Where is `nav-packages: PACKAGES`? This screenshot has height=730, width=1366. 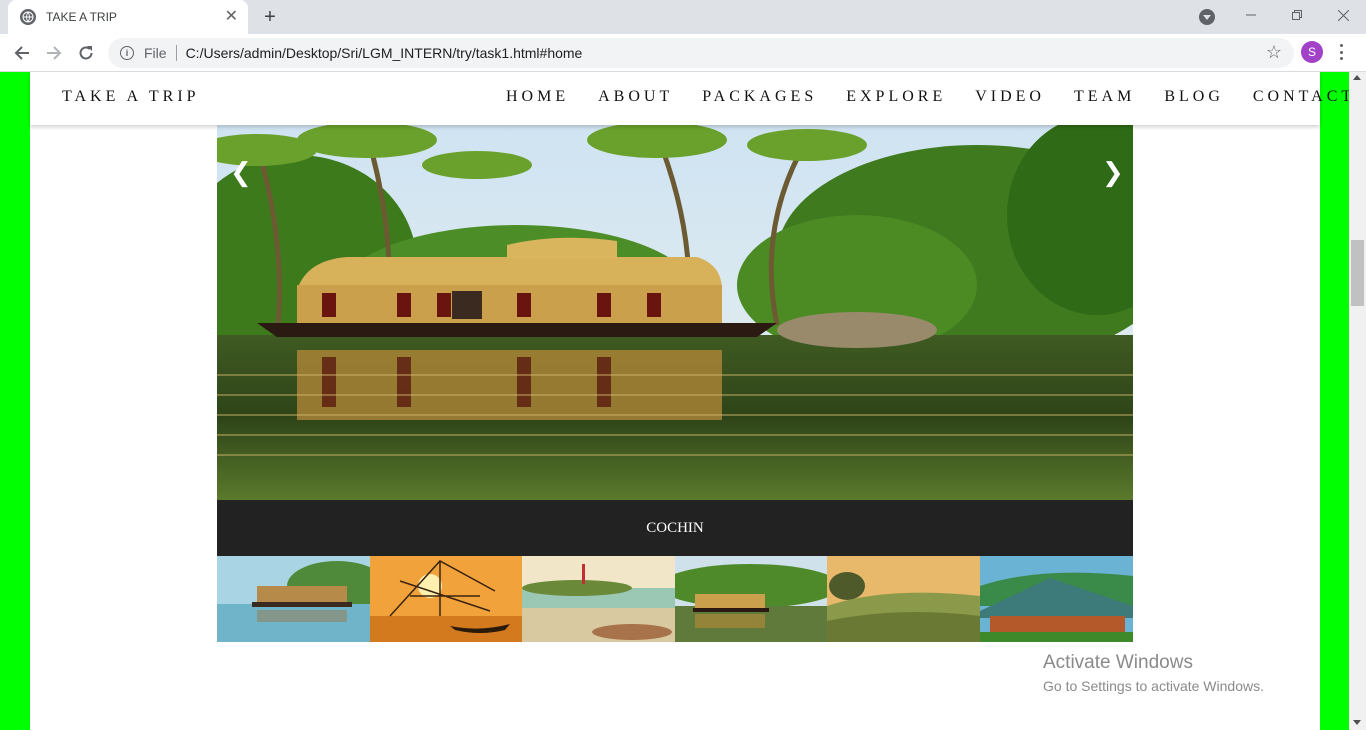
nav-packages: PACKAGES is located at coordinates (759, 97).